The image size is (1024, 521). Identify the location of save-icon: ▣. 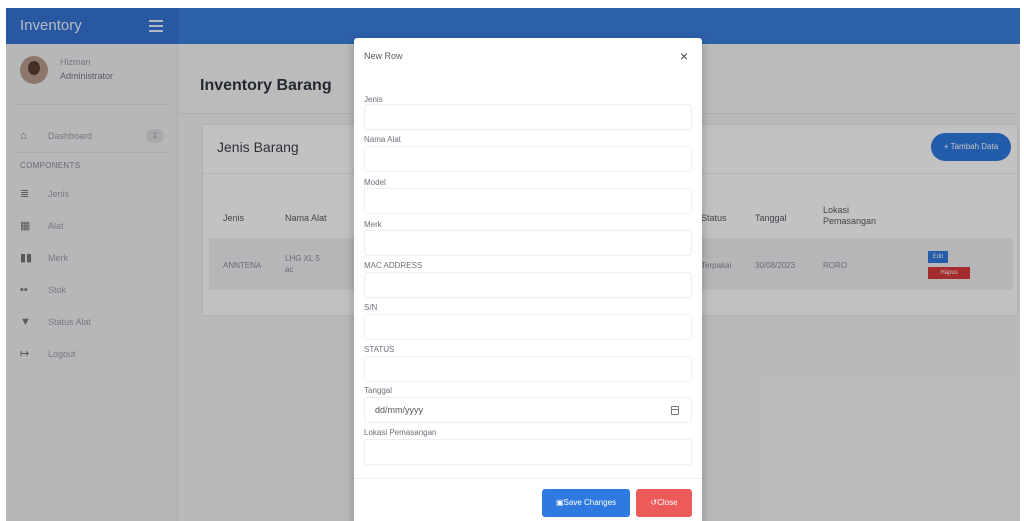
(559, 502).